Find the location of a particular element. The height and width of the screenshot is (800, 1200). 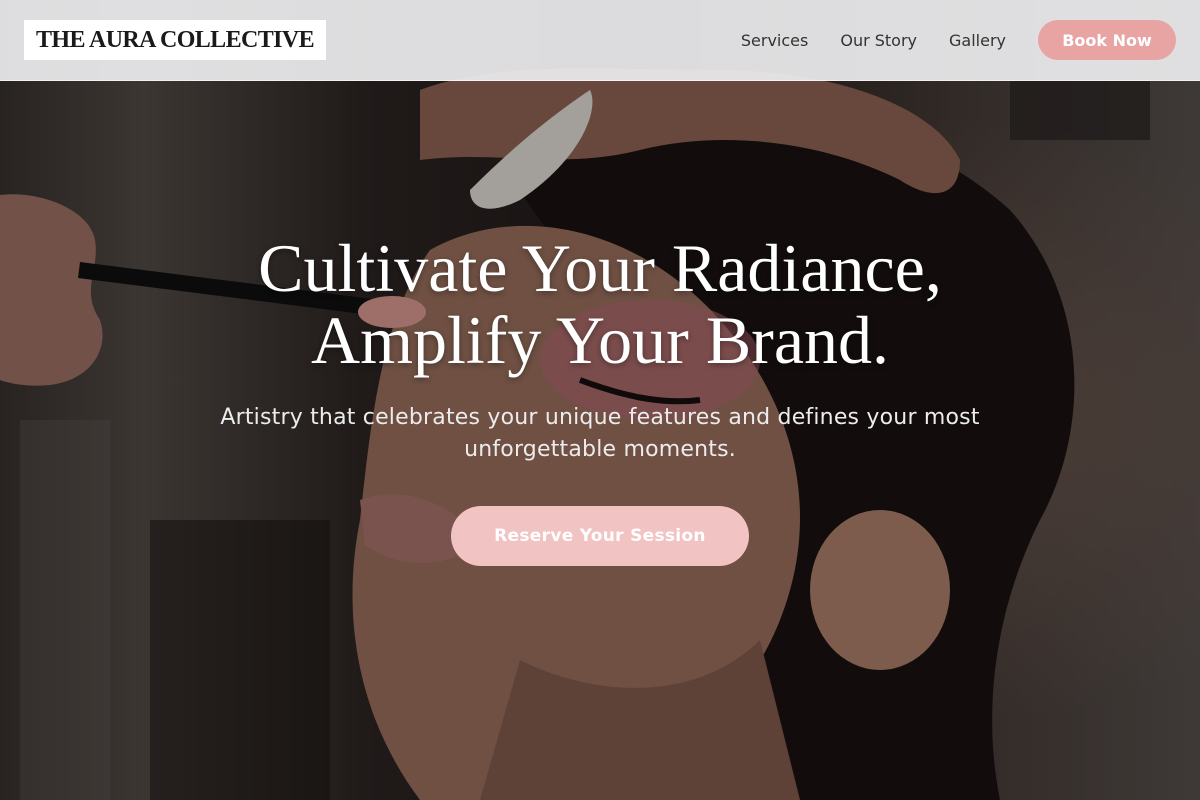

nav-links: Services Our Story Gallery Book Now is located at coordinates (958, 40).